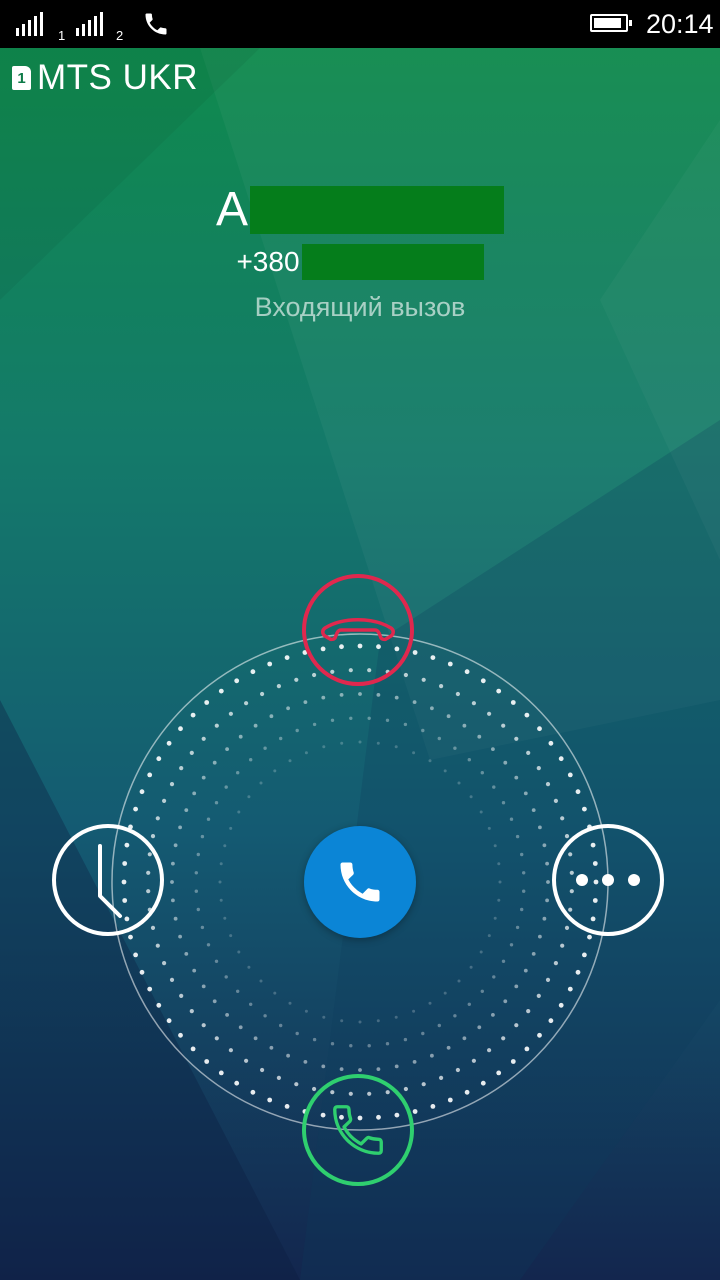 The image size is (720, 1280). I want to click on caller-number: +380, so click(360, 262).